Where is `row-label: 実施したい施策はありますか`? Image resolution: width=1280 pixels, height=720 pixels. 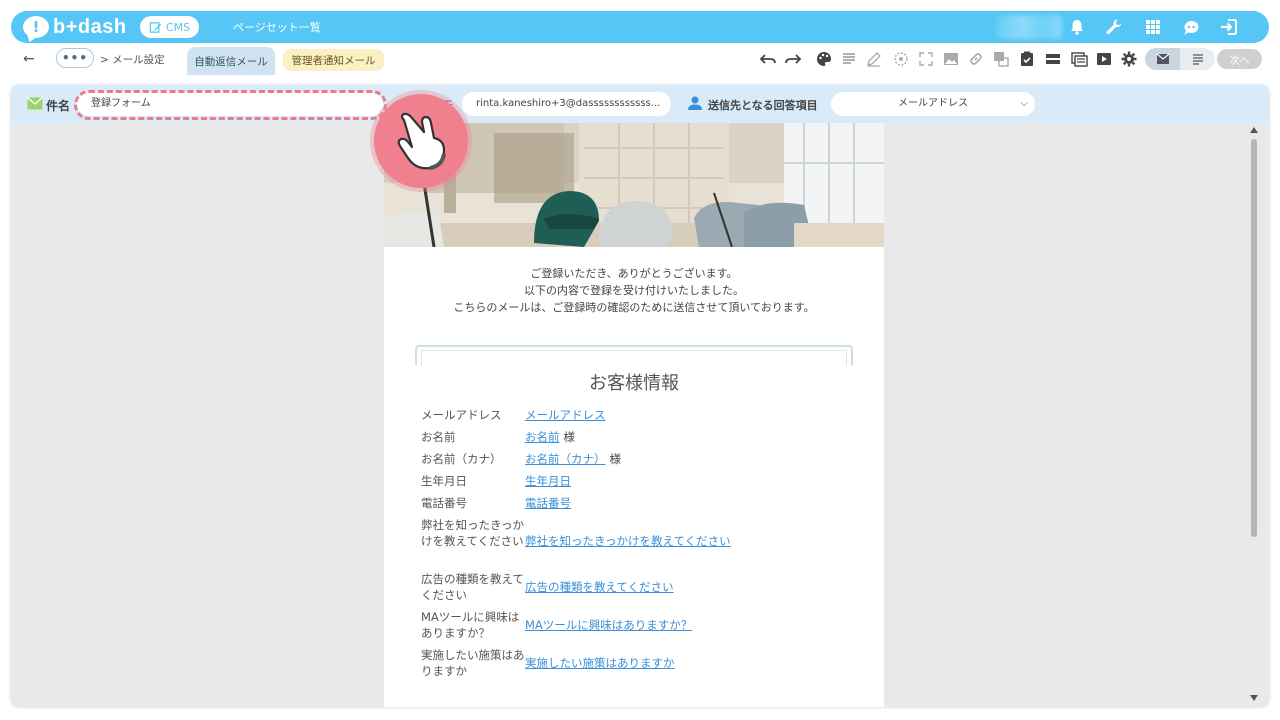 row-label: 実施したい施策はありますか is located at coordinates (473, 663).